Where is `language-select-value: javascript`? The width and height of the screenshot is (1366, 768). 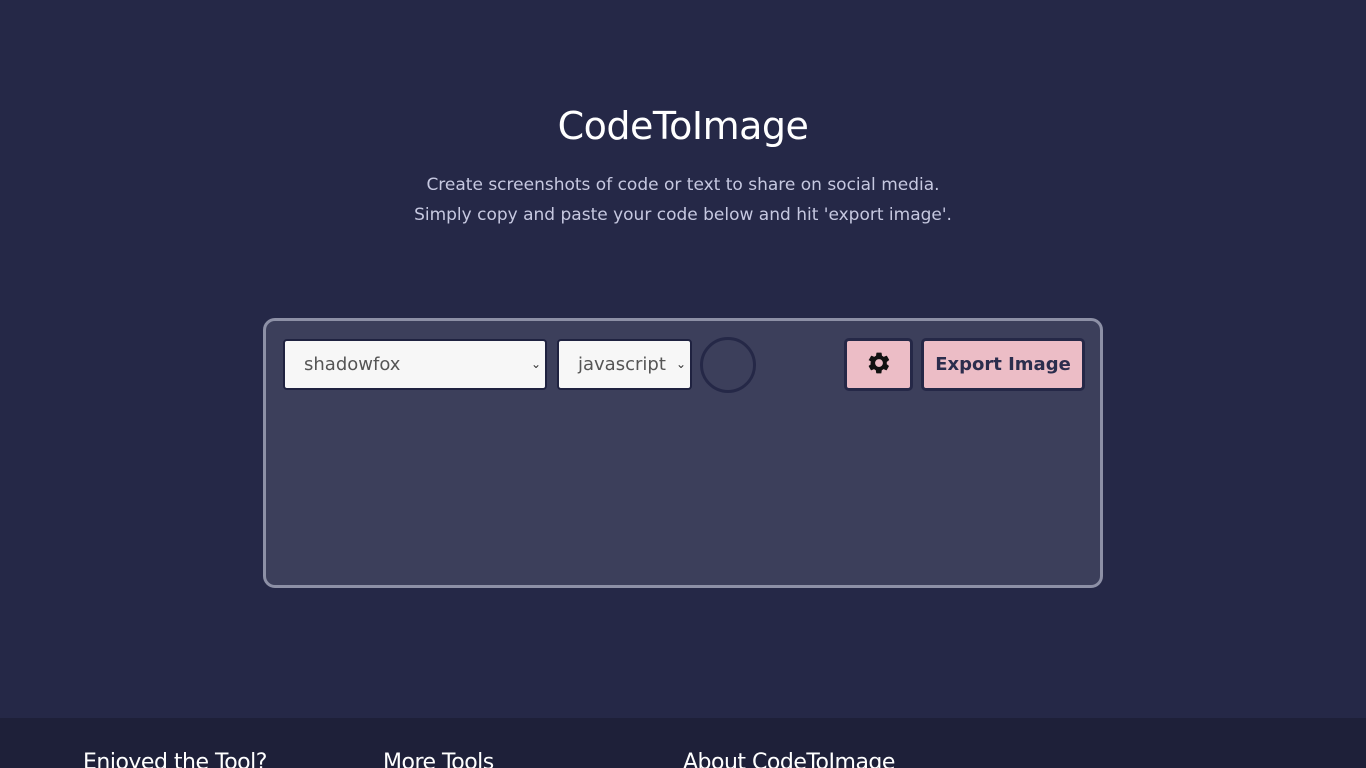 language-select-value: javascript is located at coordinates (622, 364).